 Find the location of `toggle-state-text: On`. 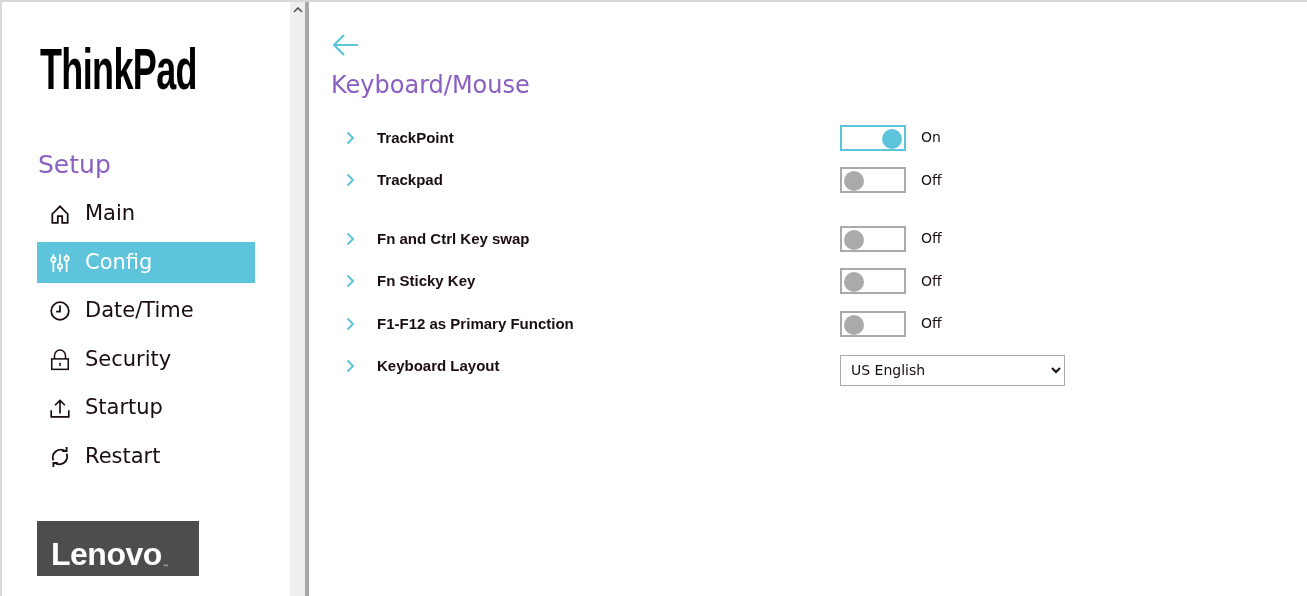

toggle-state-text: On is located at coordinates (931, 138).